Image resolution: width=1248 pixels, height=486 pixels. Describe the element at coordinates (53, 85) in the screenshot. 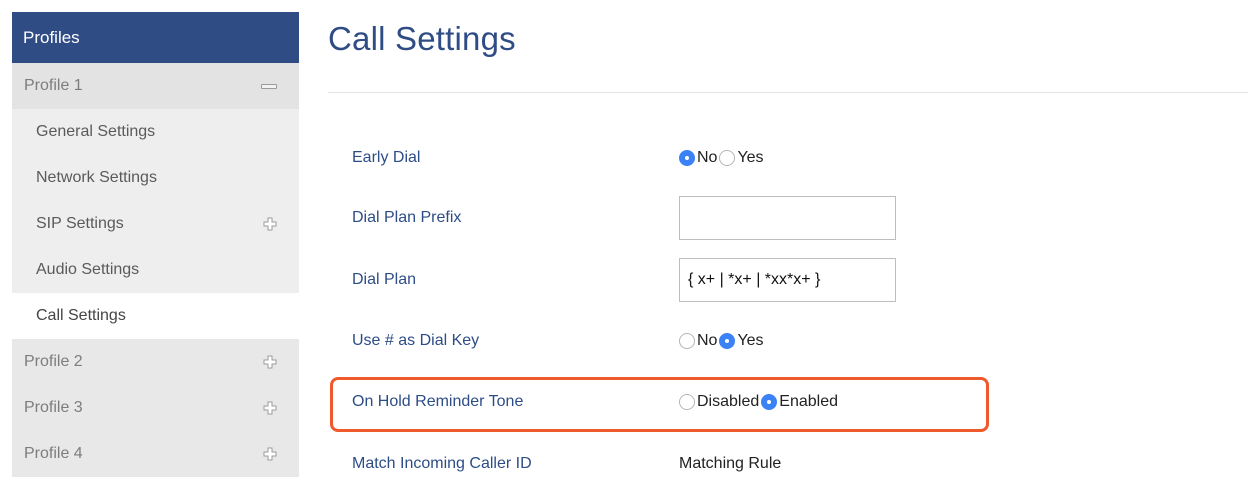

I see `sidebar-item-label: Profile 1` at that location.